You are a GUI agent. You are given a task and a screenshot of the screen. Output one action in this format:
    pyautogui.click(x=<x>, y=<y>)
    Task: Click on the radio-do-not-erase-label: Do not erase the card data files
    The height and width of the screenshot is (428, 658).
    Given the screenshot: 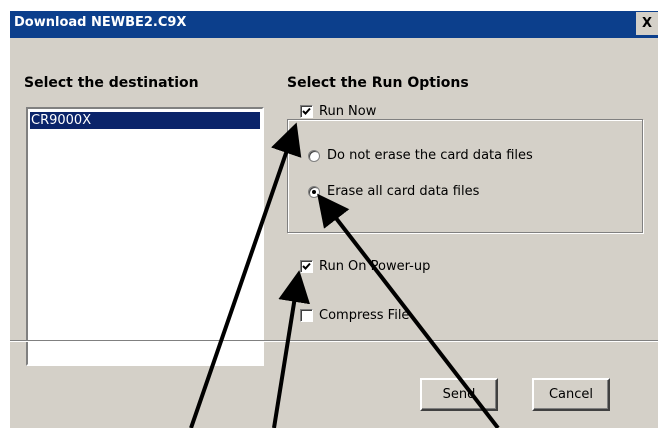 What is the action you would take?
    pyautogui.click(x=430, y=155)
    